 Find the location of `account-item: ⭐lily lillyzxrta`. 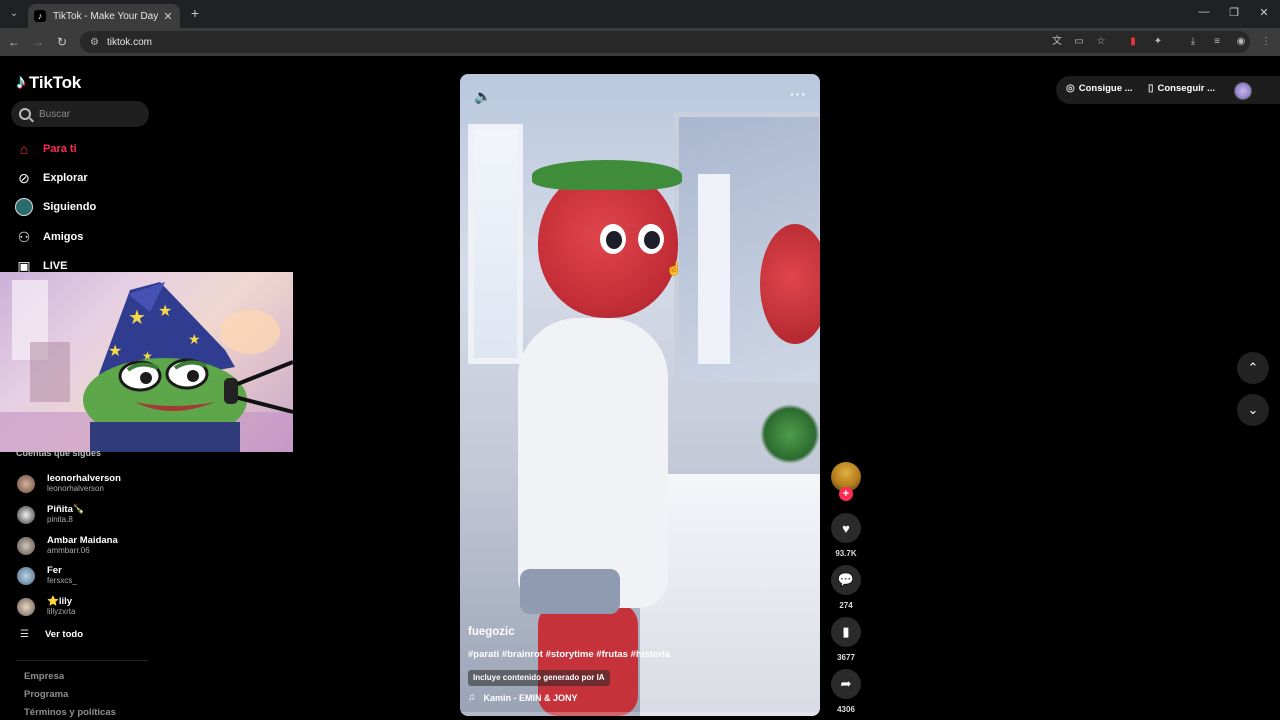

account-item: ⭐lily lillyzxrta is located at coordinates (46, 606).